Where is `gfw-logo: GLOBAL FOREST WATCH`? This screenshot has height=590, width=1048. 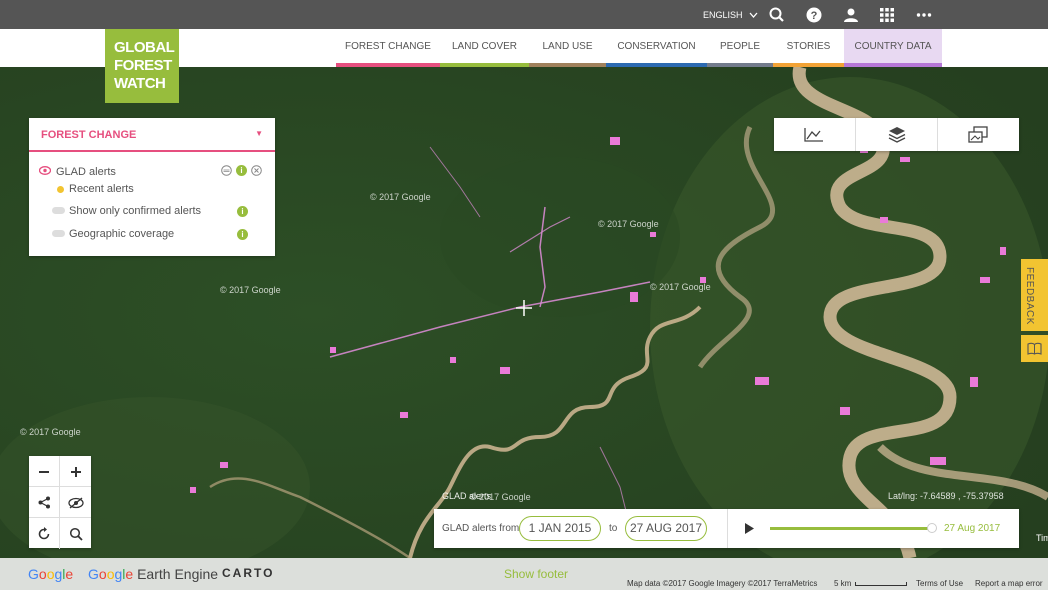
gfw-logo: GLOBAL FOREST WATCH is located at coordinates (142, 66).